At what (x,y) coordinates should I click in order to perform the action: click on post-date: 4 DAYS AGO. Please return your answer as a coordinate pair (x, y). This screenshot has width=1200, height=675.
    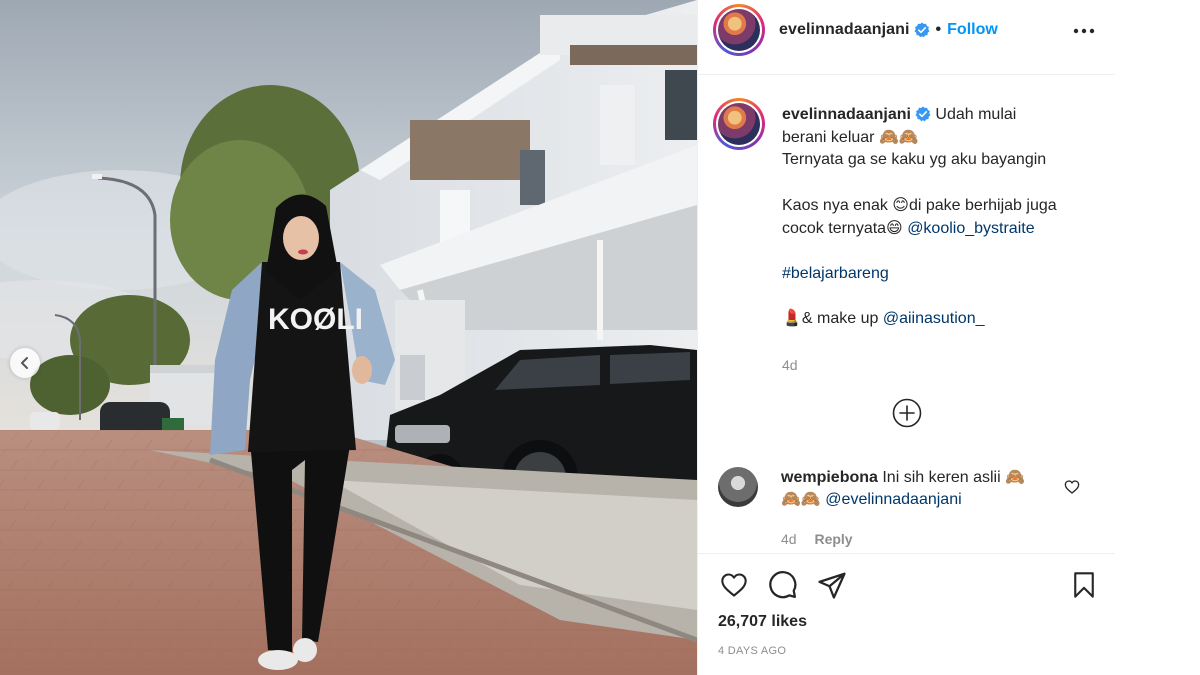
    Looking at the image, I should click on (752, 651).